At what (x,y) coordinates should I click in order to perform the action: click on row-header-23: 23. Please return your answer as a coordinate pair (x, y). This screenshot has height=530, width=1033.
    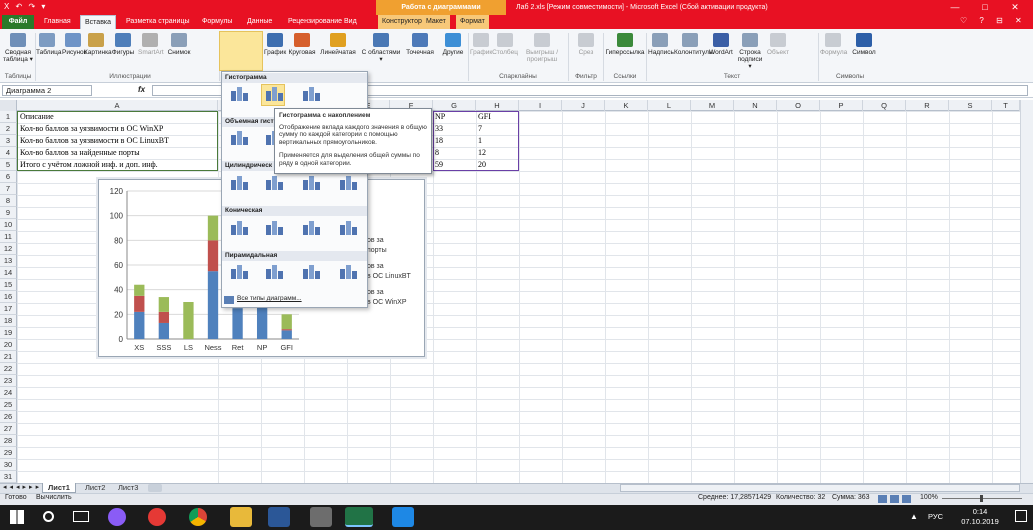
    Looking at the image, I should click on (8, 381).